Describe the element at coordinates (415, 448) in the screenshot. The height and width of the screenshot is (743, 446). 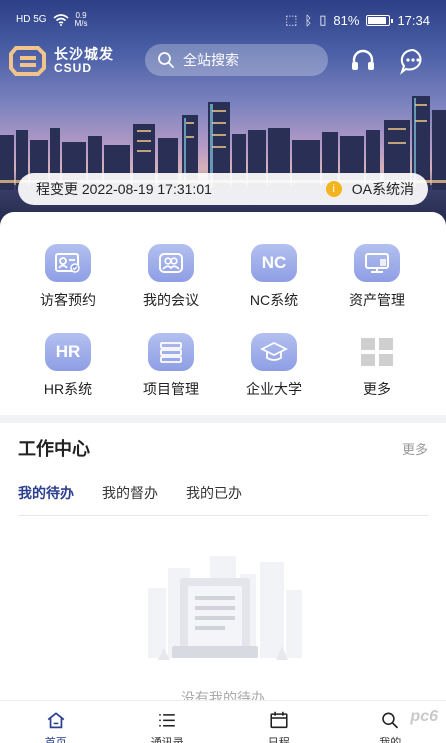
I see `work-center-more-link: 更多` at that location.